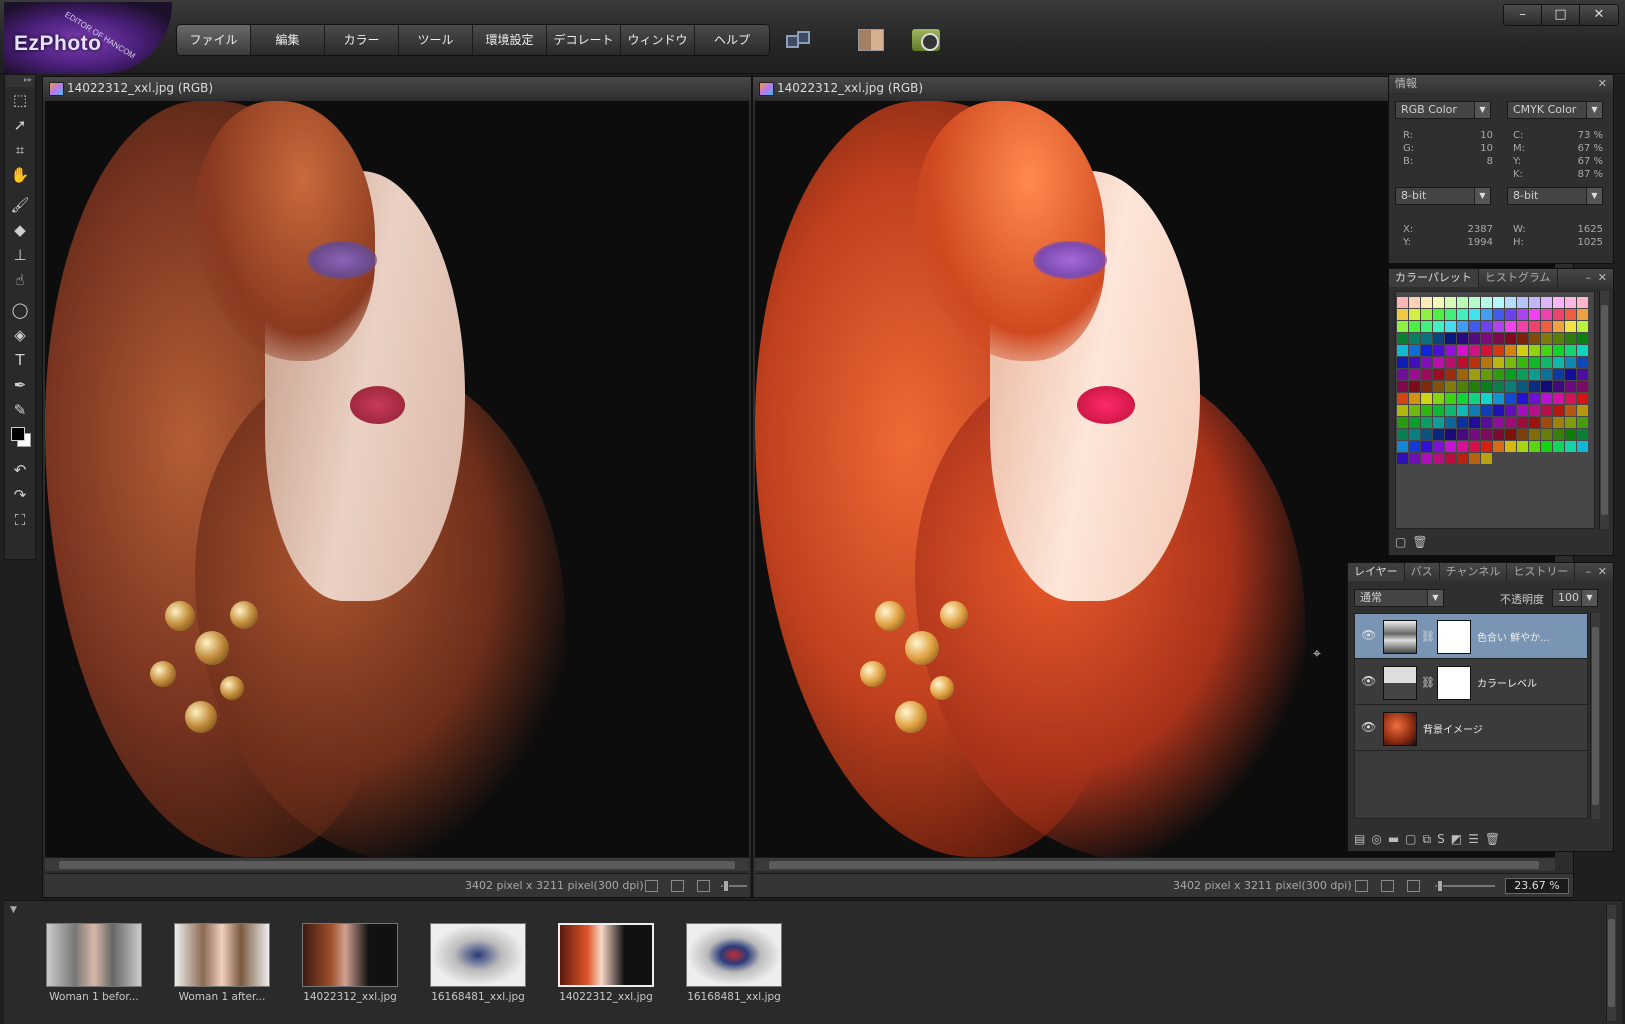 The height and width of the screenshot is (1024, 1625). Describe the element at coordinates (510, 40) in the screenshot. I see `menu-preferences: 環境設定` at that location.